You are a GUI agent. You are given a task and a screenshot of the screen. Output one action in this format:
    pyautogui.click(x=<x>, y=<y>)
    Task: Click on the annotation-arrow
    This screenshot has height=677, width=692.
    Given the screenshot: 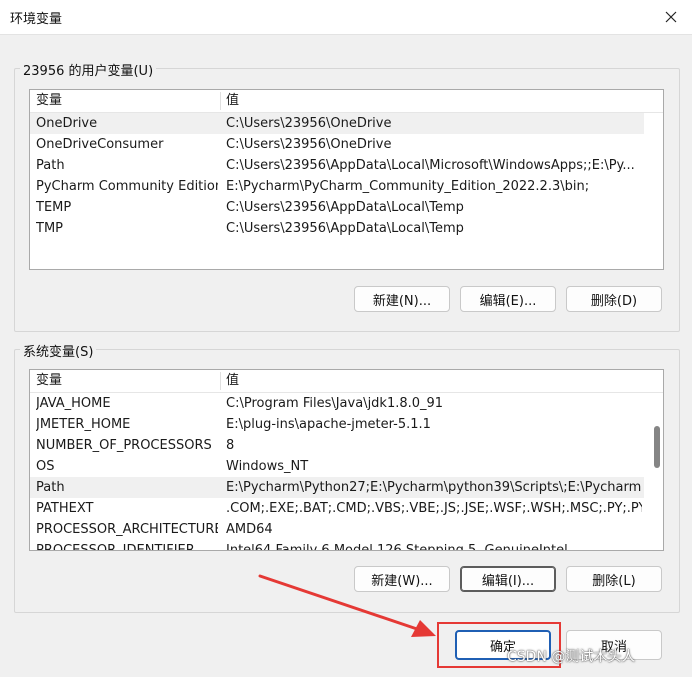 What is the action you would take?
    pyautogui.click(x=347, y=605)
    